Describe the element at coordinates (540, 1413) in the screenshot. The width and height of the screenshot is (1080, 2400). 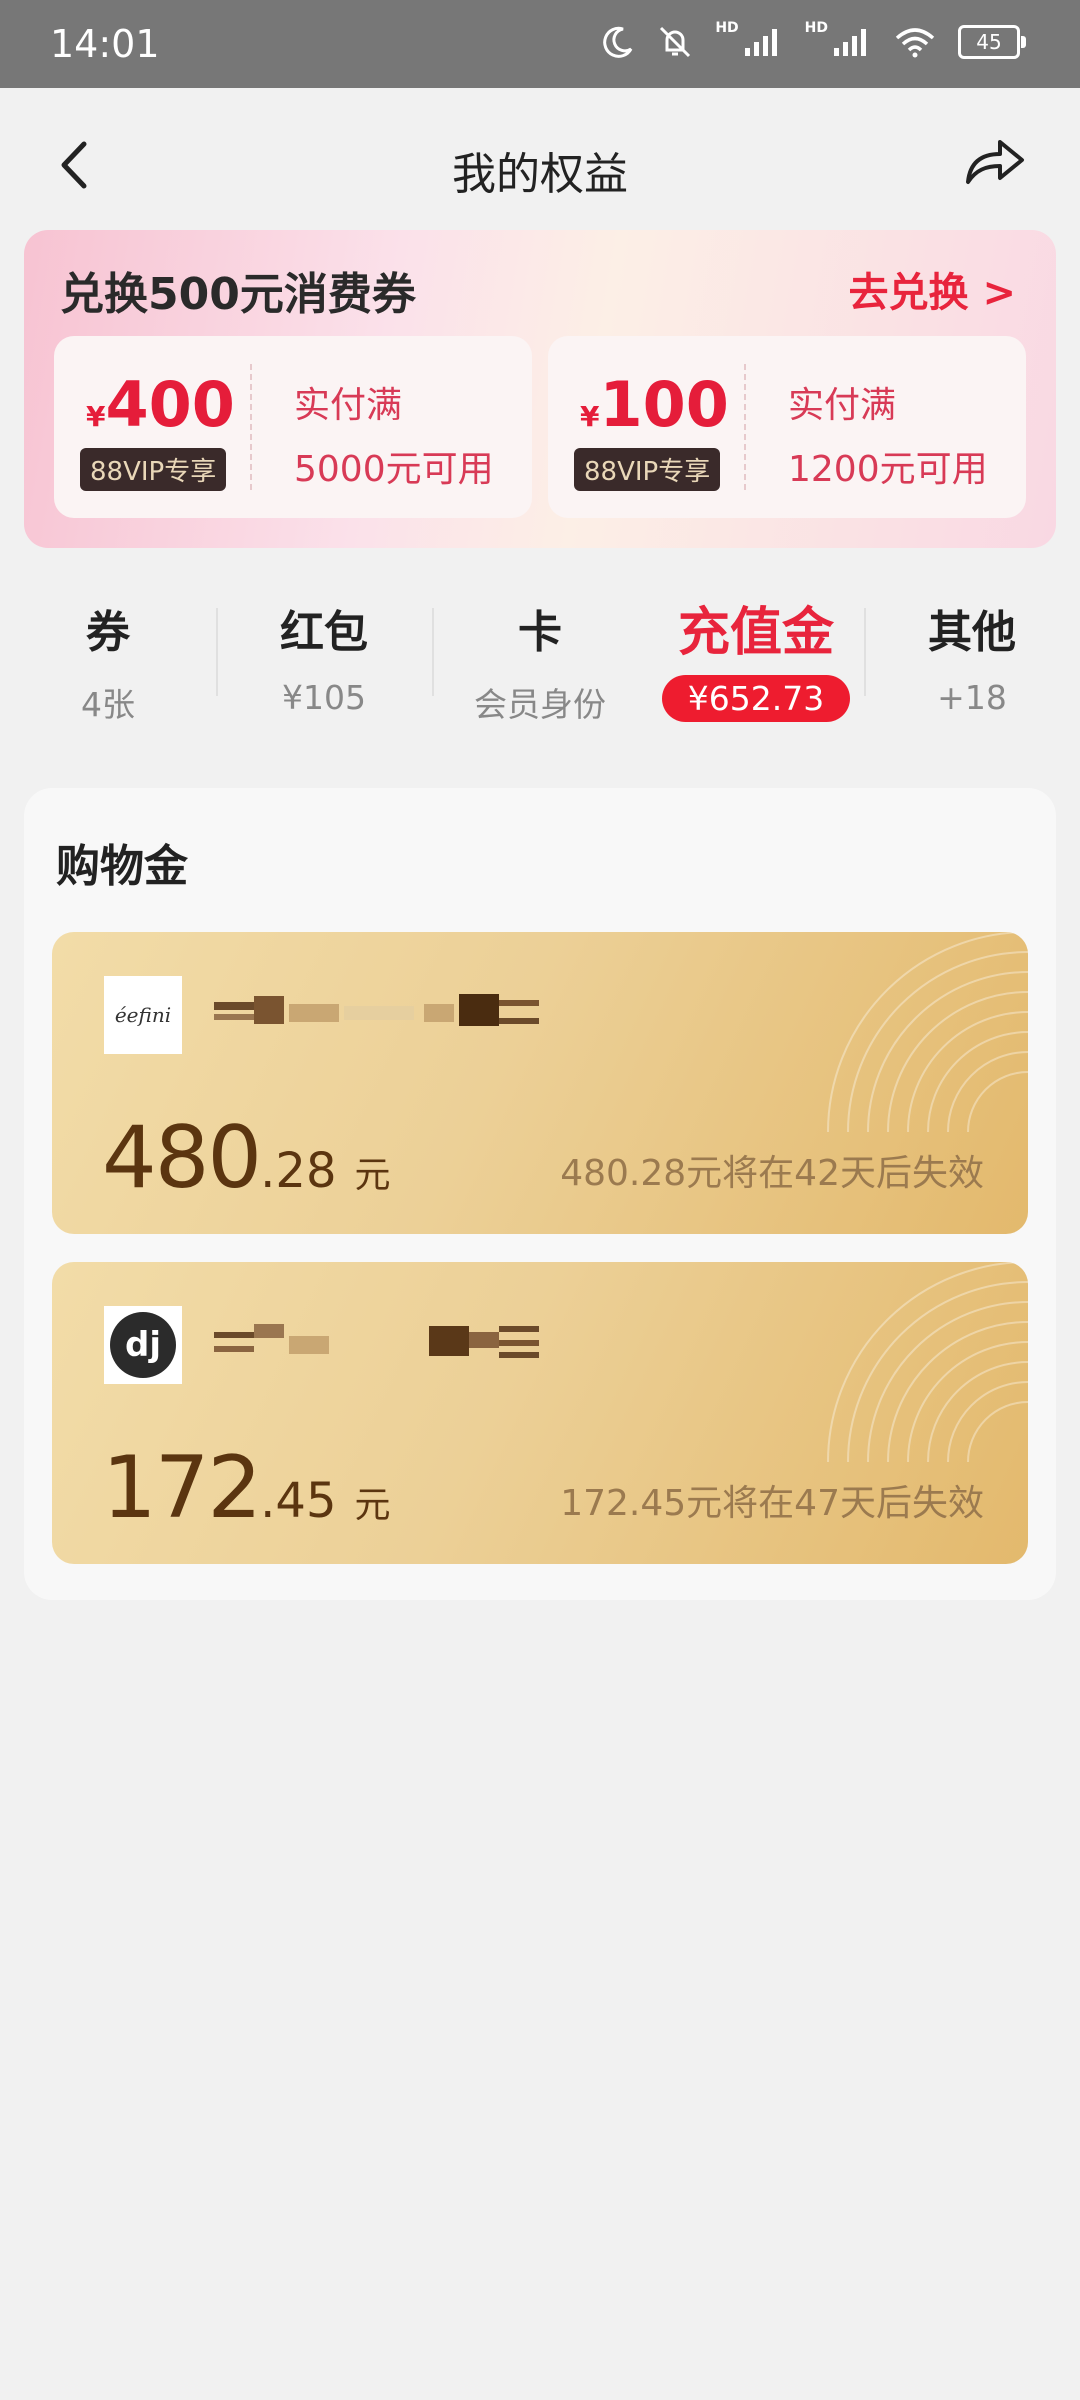
I see `shopping-money-card: dj 172.45 元 172.45元将在47天后失效` at that location.